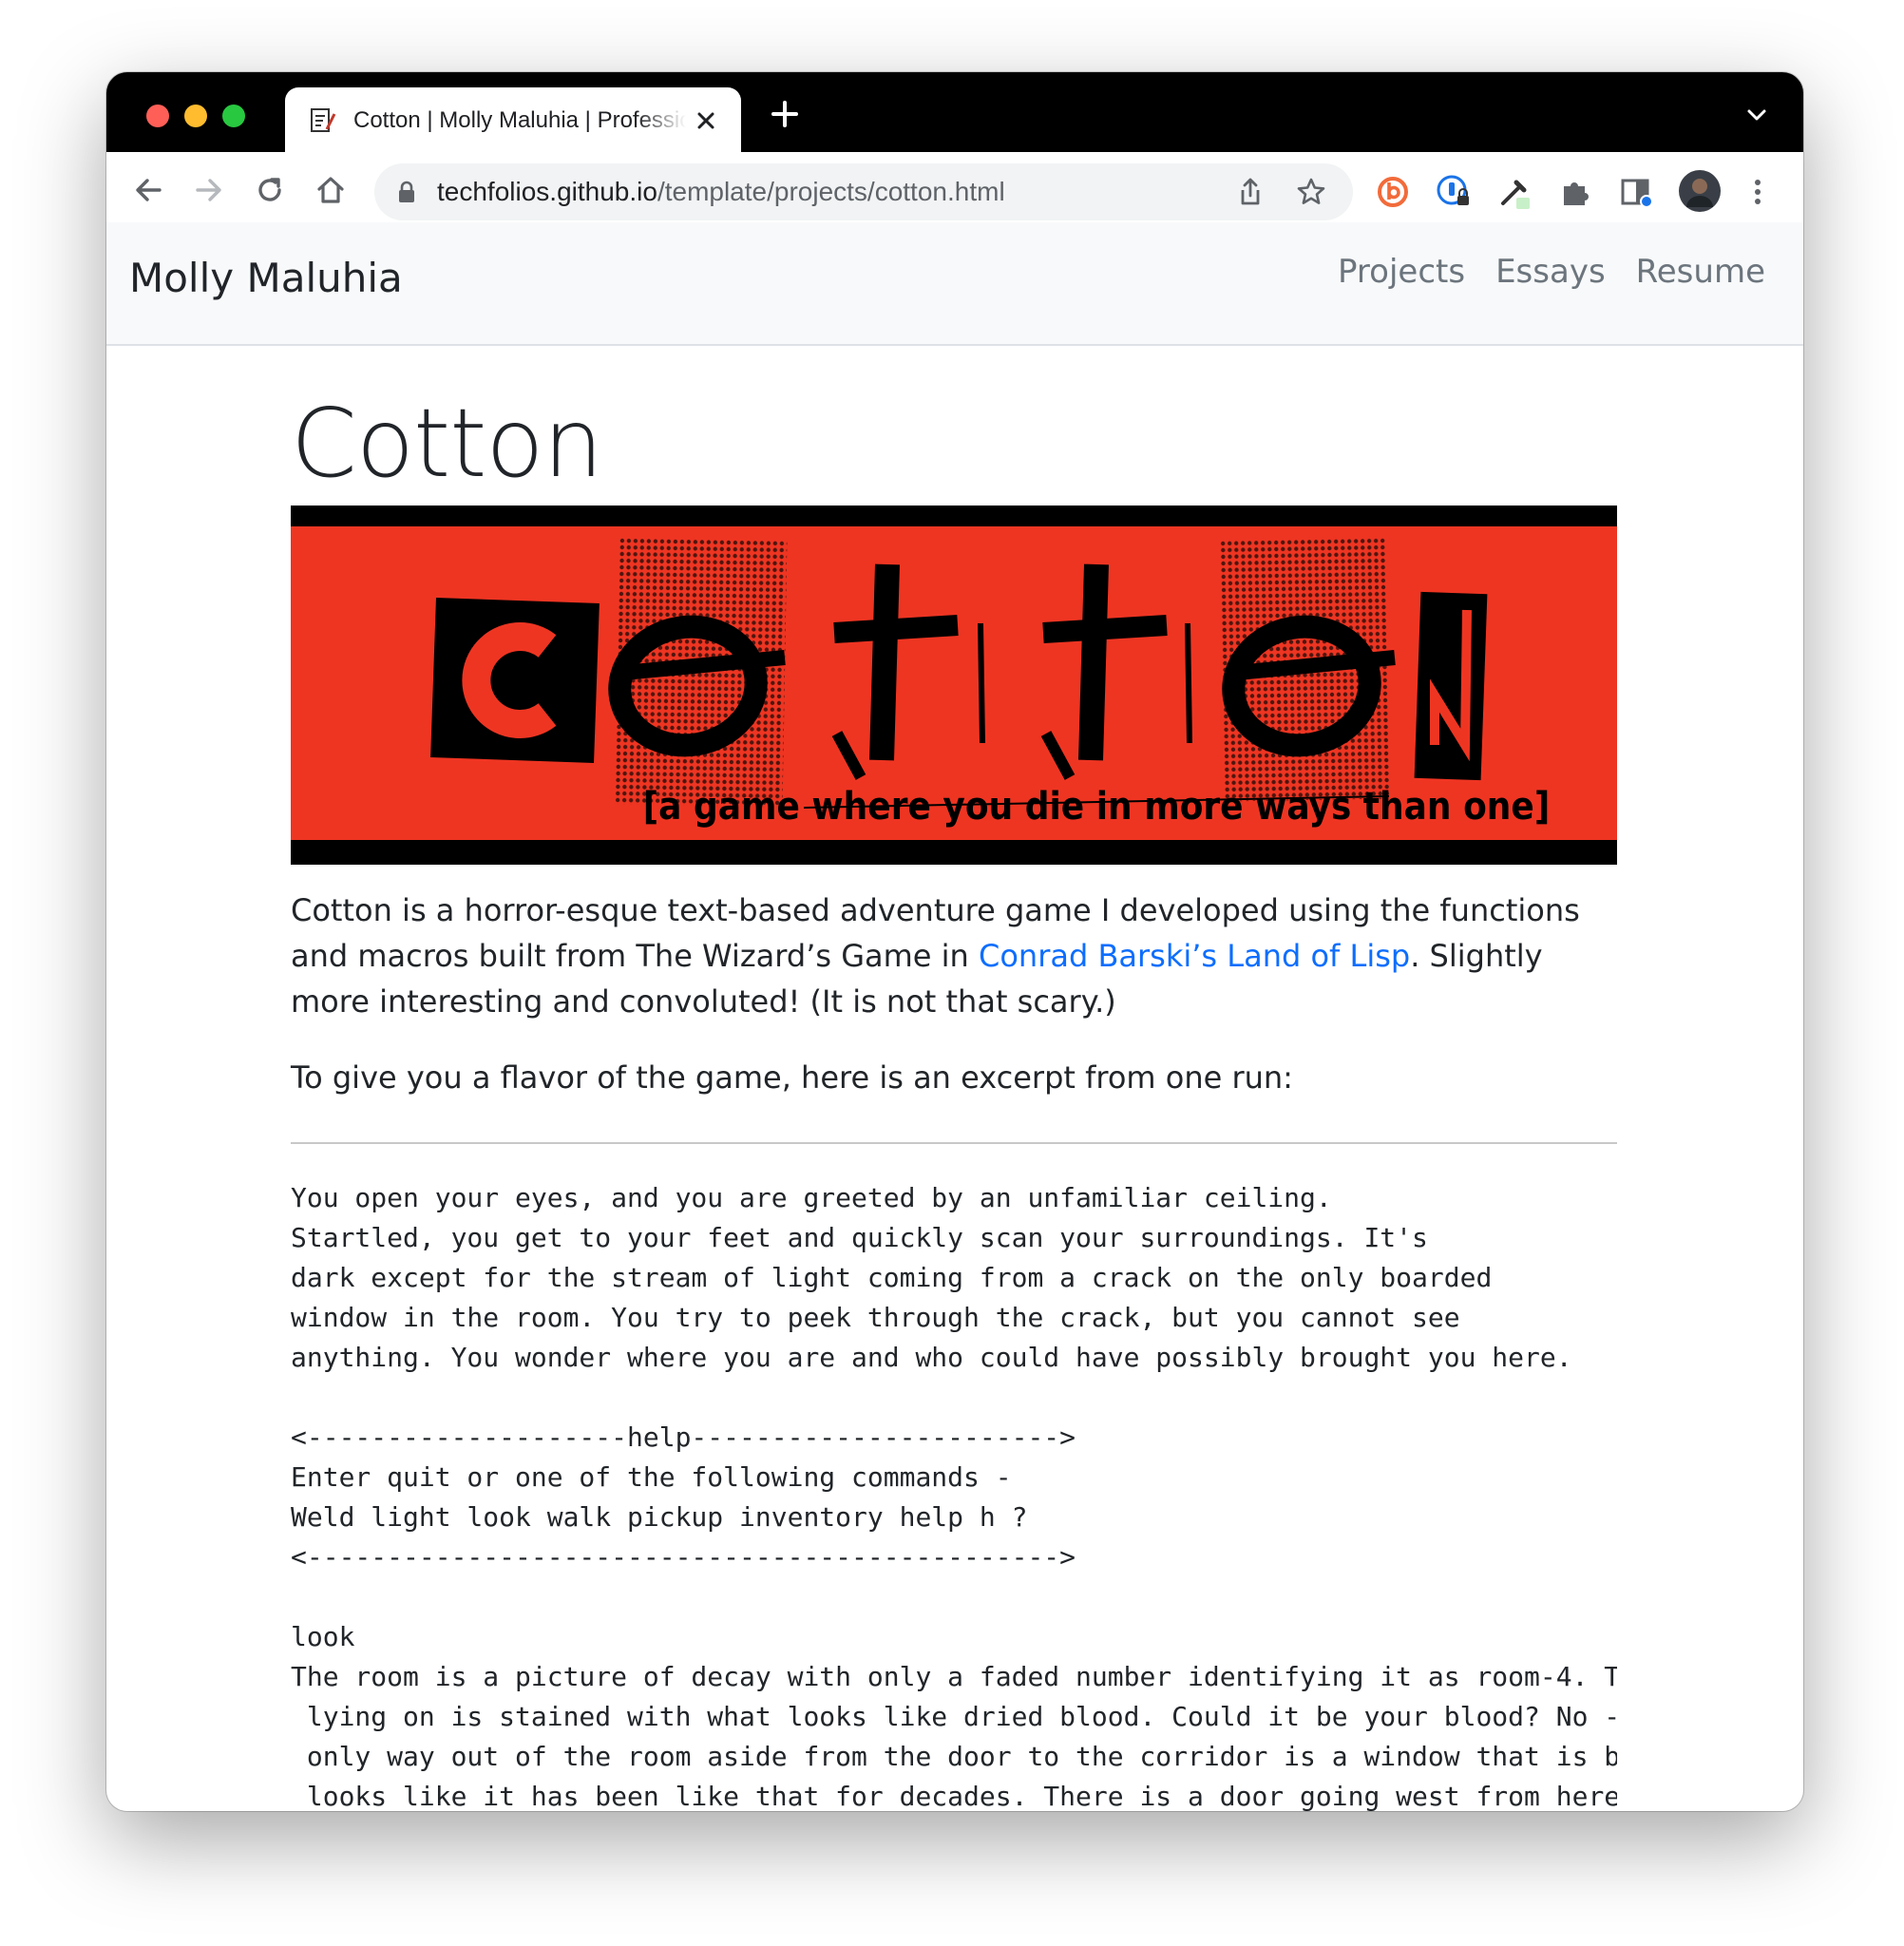 The height and width of the screenshot is (1946, 1904). Describe the element at coordinates (955, 284) in the screenshot. I see `site-navbar: Molly Maluhia Projects Essays Resume` at that location.